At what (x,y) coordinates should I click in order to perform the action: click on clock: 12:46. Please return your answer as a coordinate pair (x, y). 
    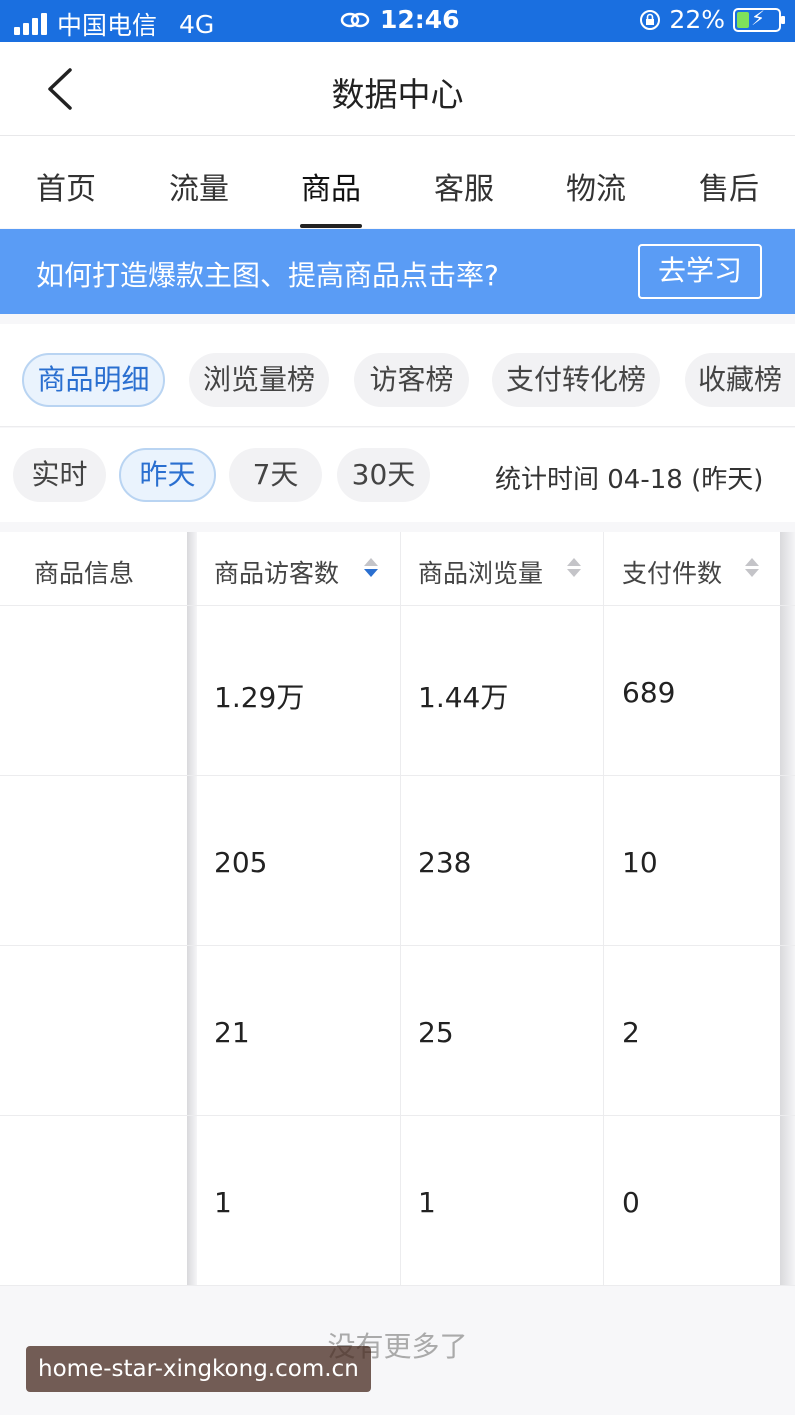
    Looking at the image, I should click on (420, 19).